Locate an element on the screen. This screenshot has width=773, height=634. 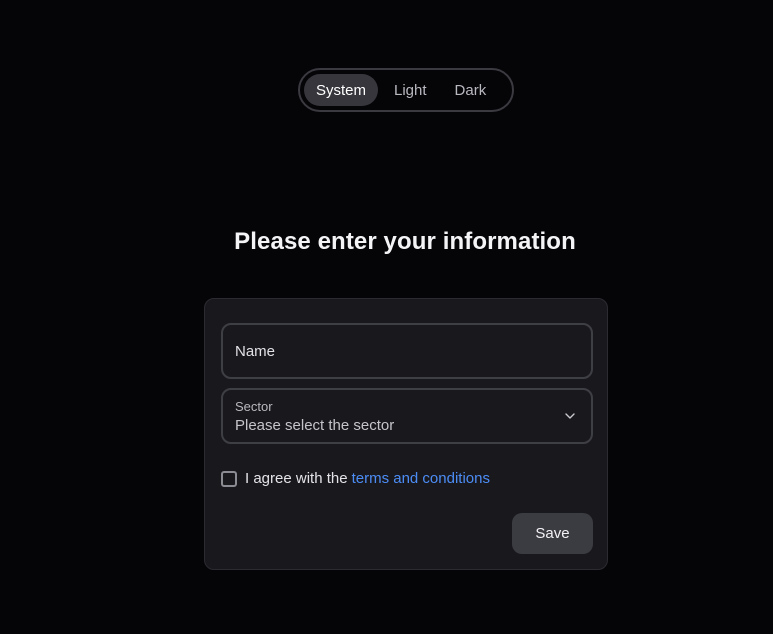
theme-option-label: Light is located at coordinates (410, 90).